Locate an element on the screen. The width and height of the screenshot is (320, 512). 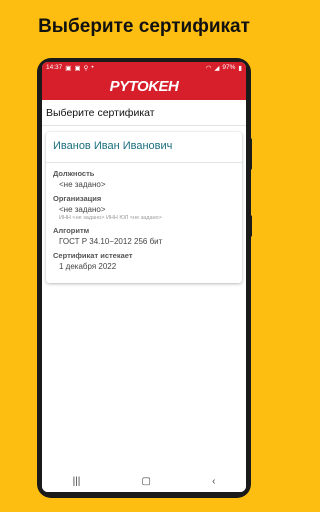
rutoken-logo: PYTOKEH is located at coordinates (144, 86).